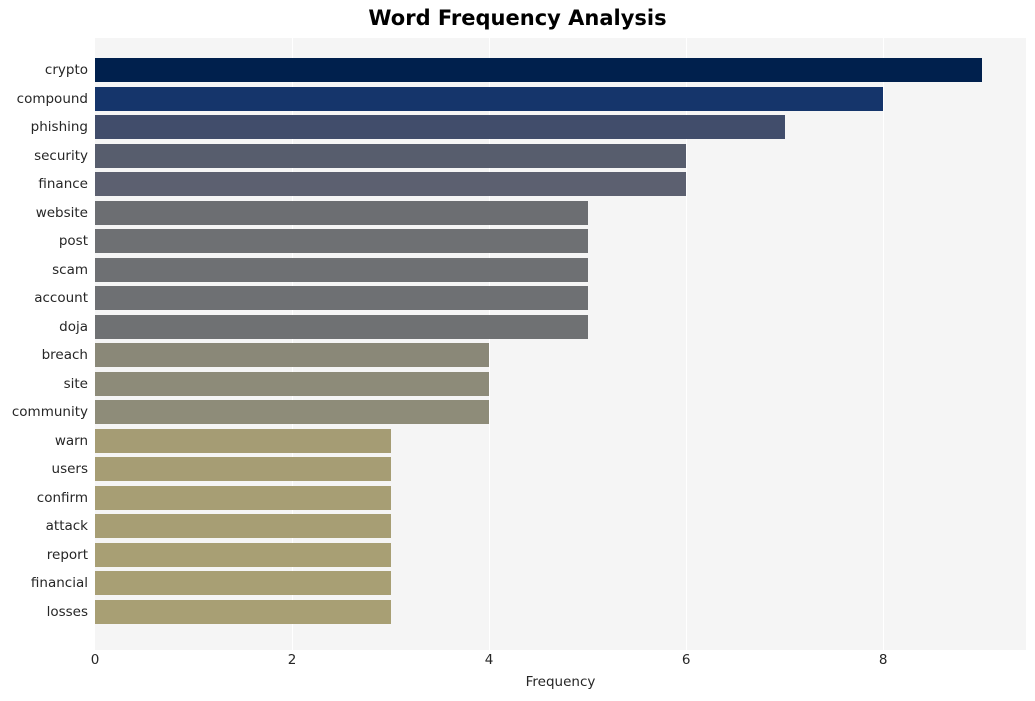  What do you see at coordinates (49, 412) in the screenshot?
I see `y-axis-tick-label: community` at bounding box center [49, 412].